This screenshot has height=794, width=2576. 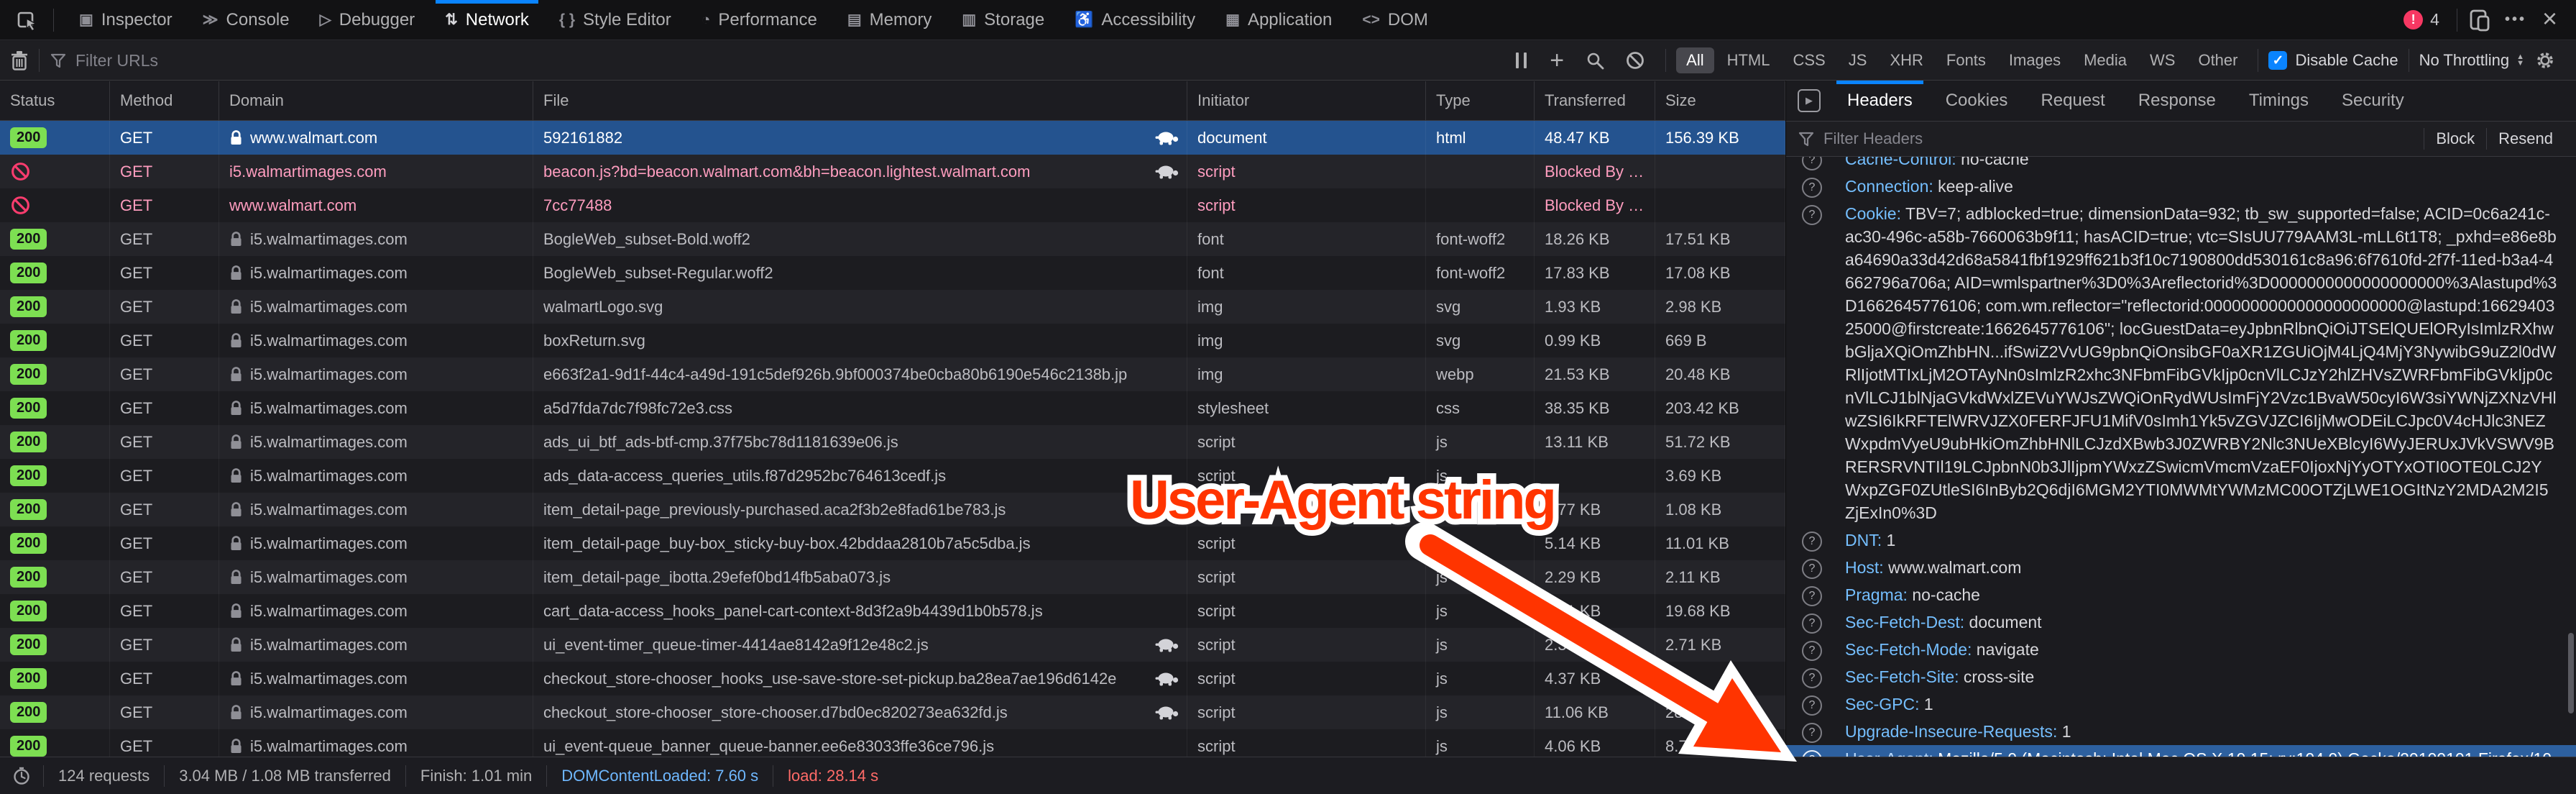 I want to click on type-filter-ws: WS, so click(x=2162, y=60).